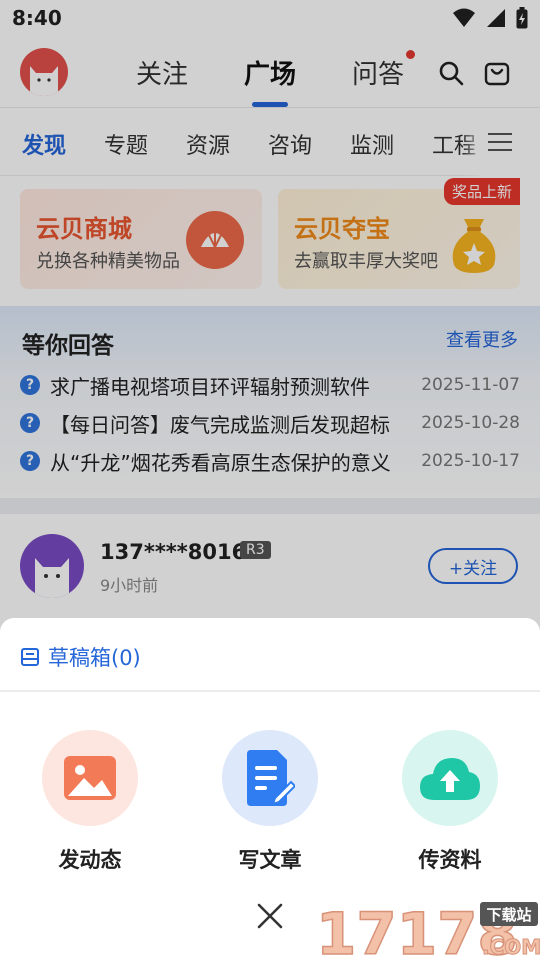  I want to click on drafts-icon, so click(30, 657).